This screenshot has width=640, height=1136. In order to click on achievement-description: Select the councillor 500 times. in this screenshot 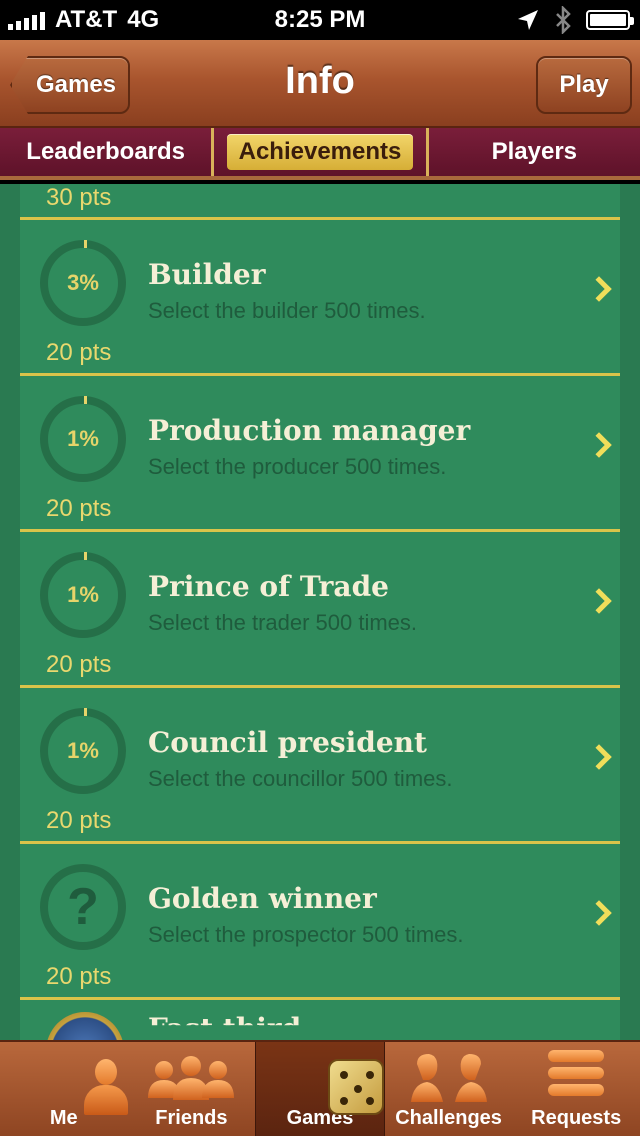, I will do `click(300, 778)`.